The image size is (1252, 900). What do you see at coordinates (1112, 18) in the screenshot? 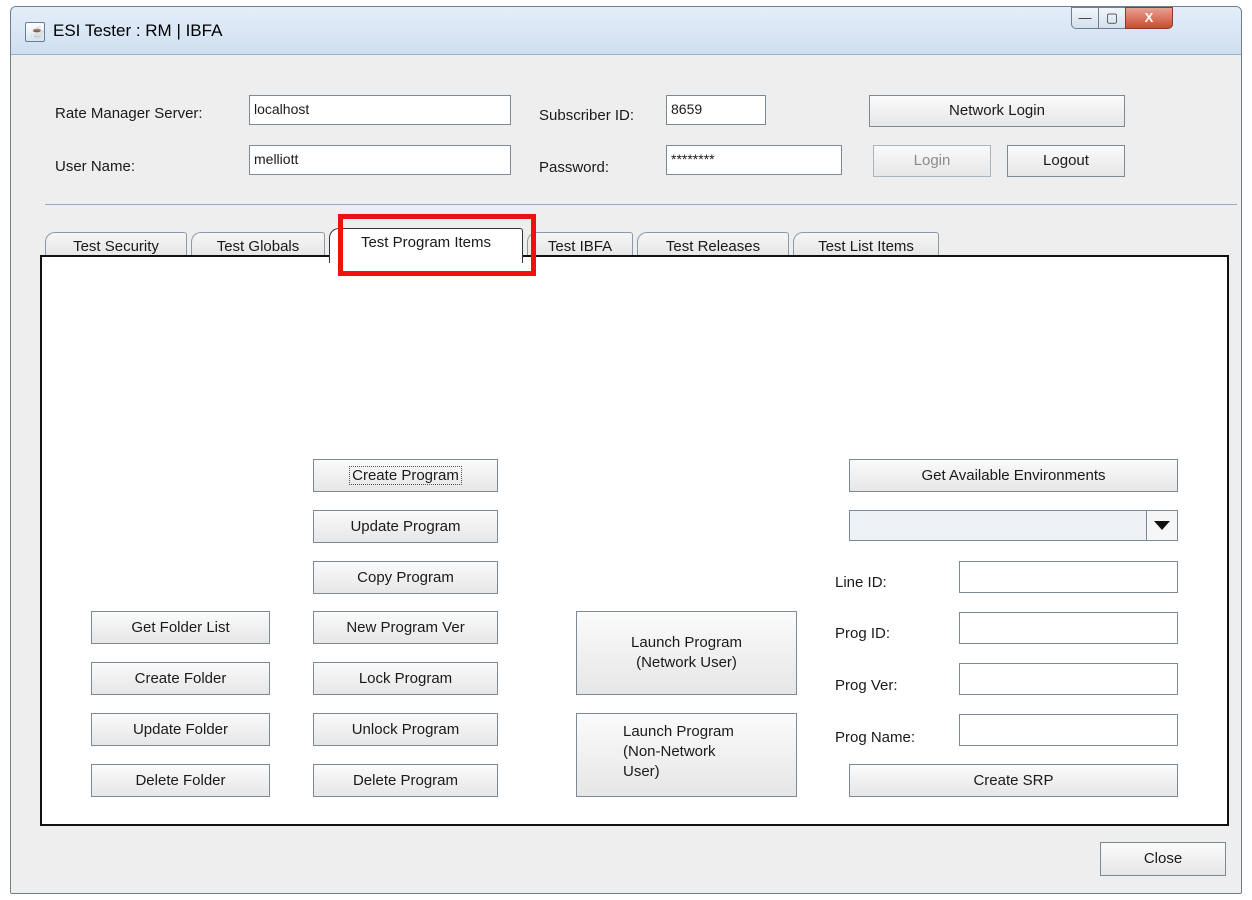
I see `maximize-button: ▢` at bounding box center [1112, 18].